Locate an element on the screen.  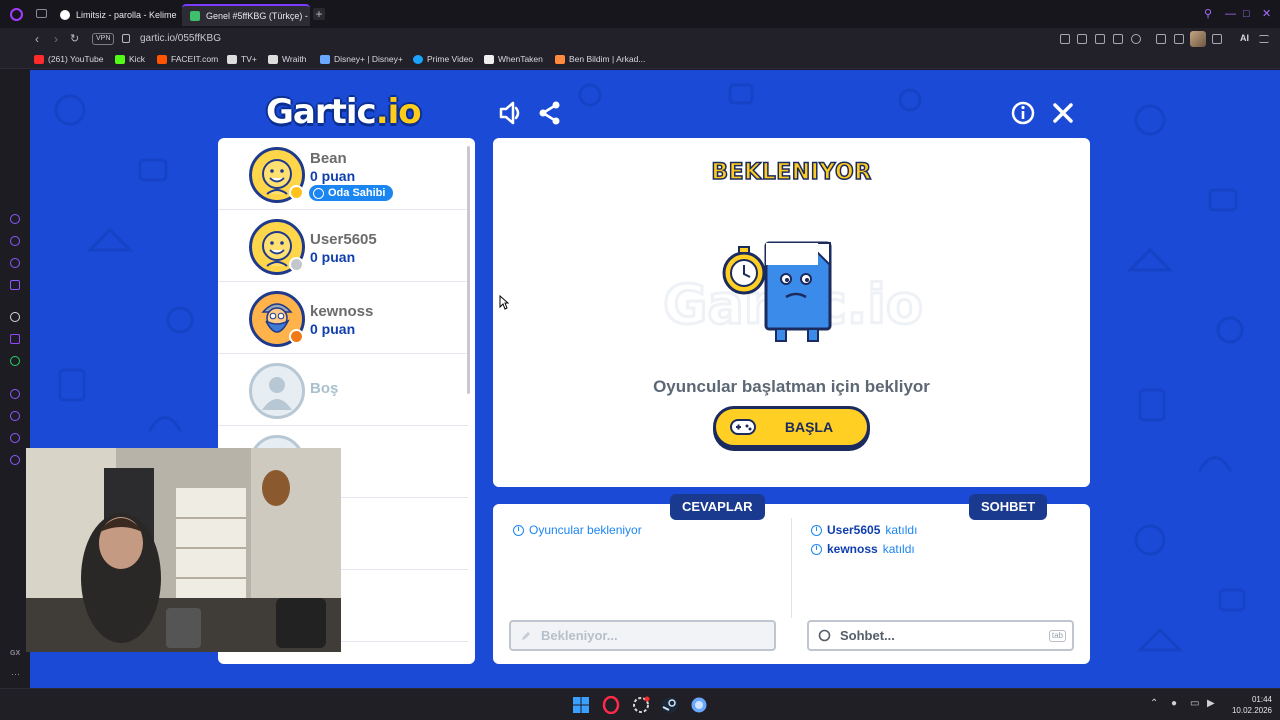
bookmark-youtube: (261) YouTube is located at coordinates (68, 59).